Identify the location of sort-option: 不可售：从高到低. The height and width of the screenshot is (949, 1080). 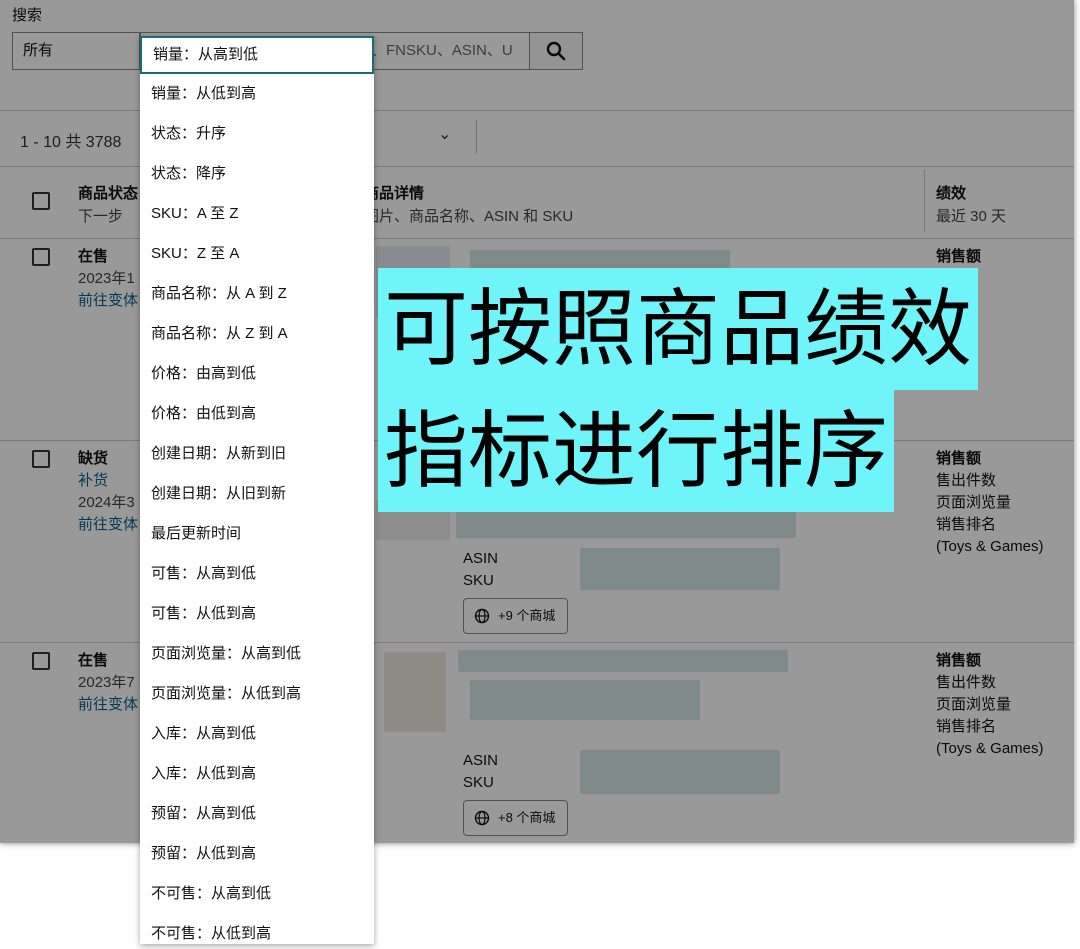
(257, 894).